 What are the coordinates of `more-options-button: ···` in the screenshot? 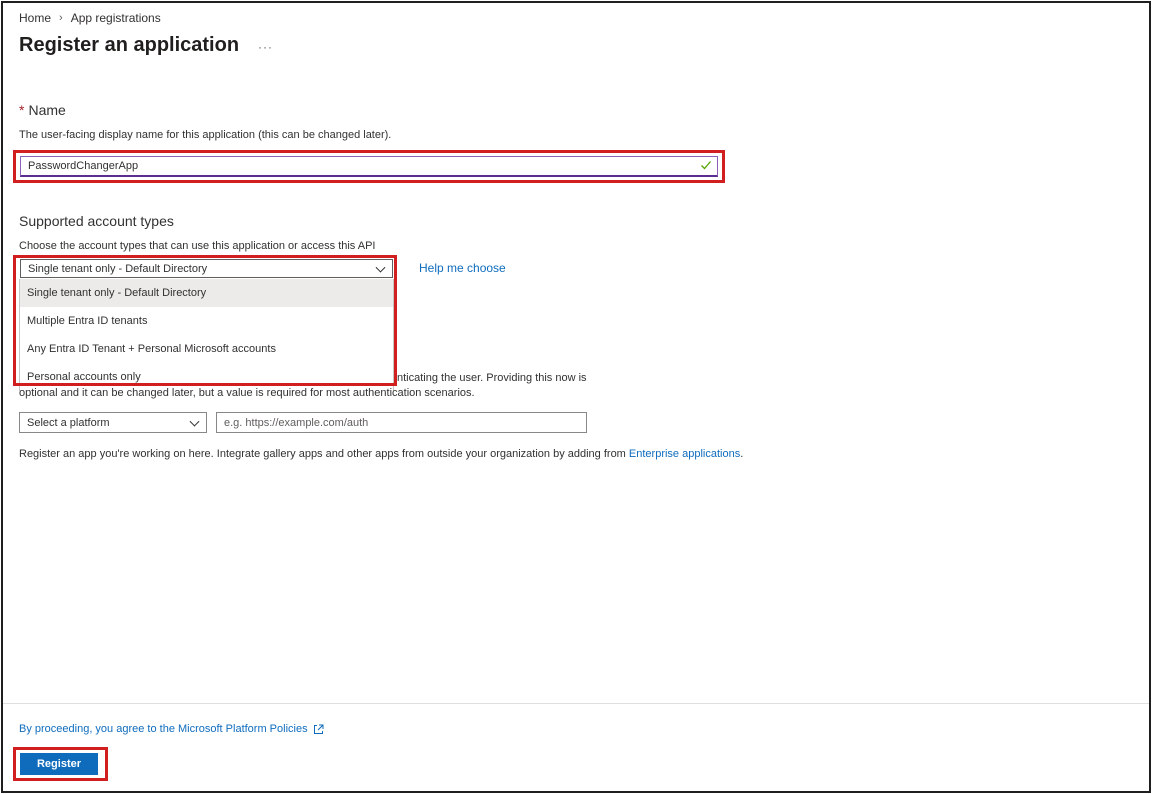 It's located at (265, 47).